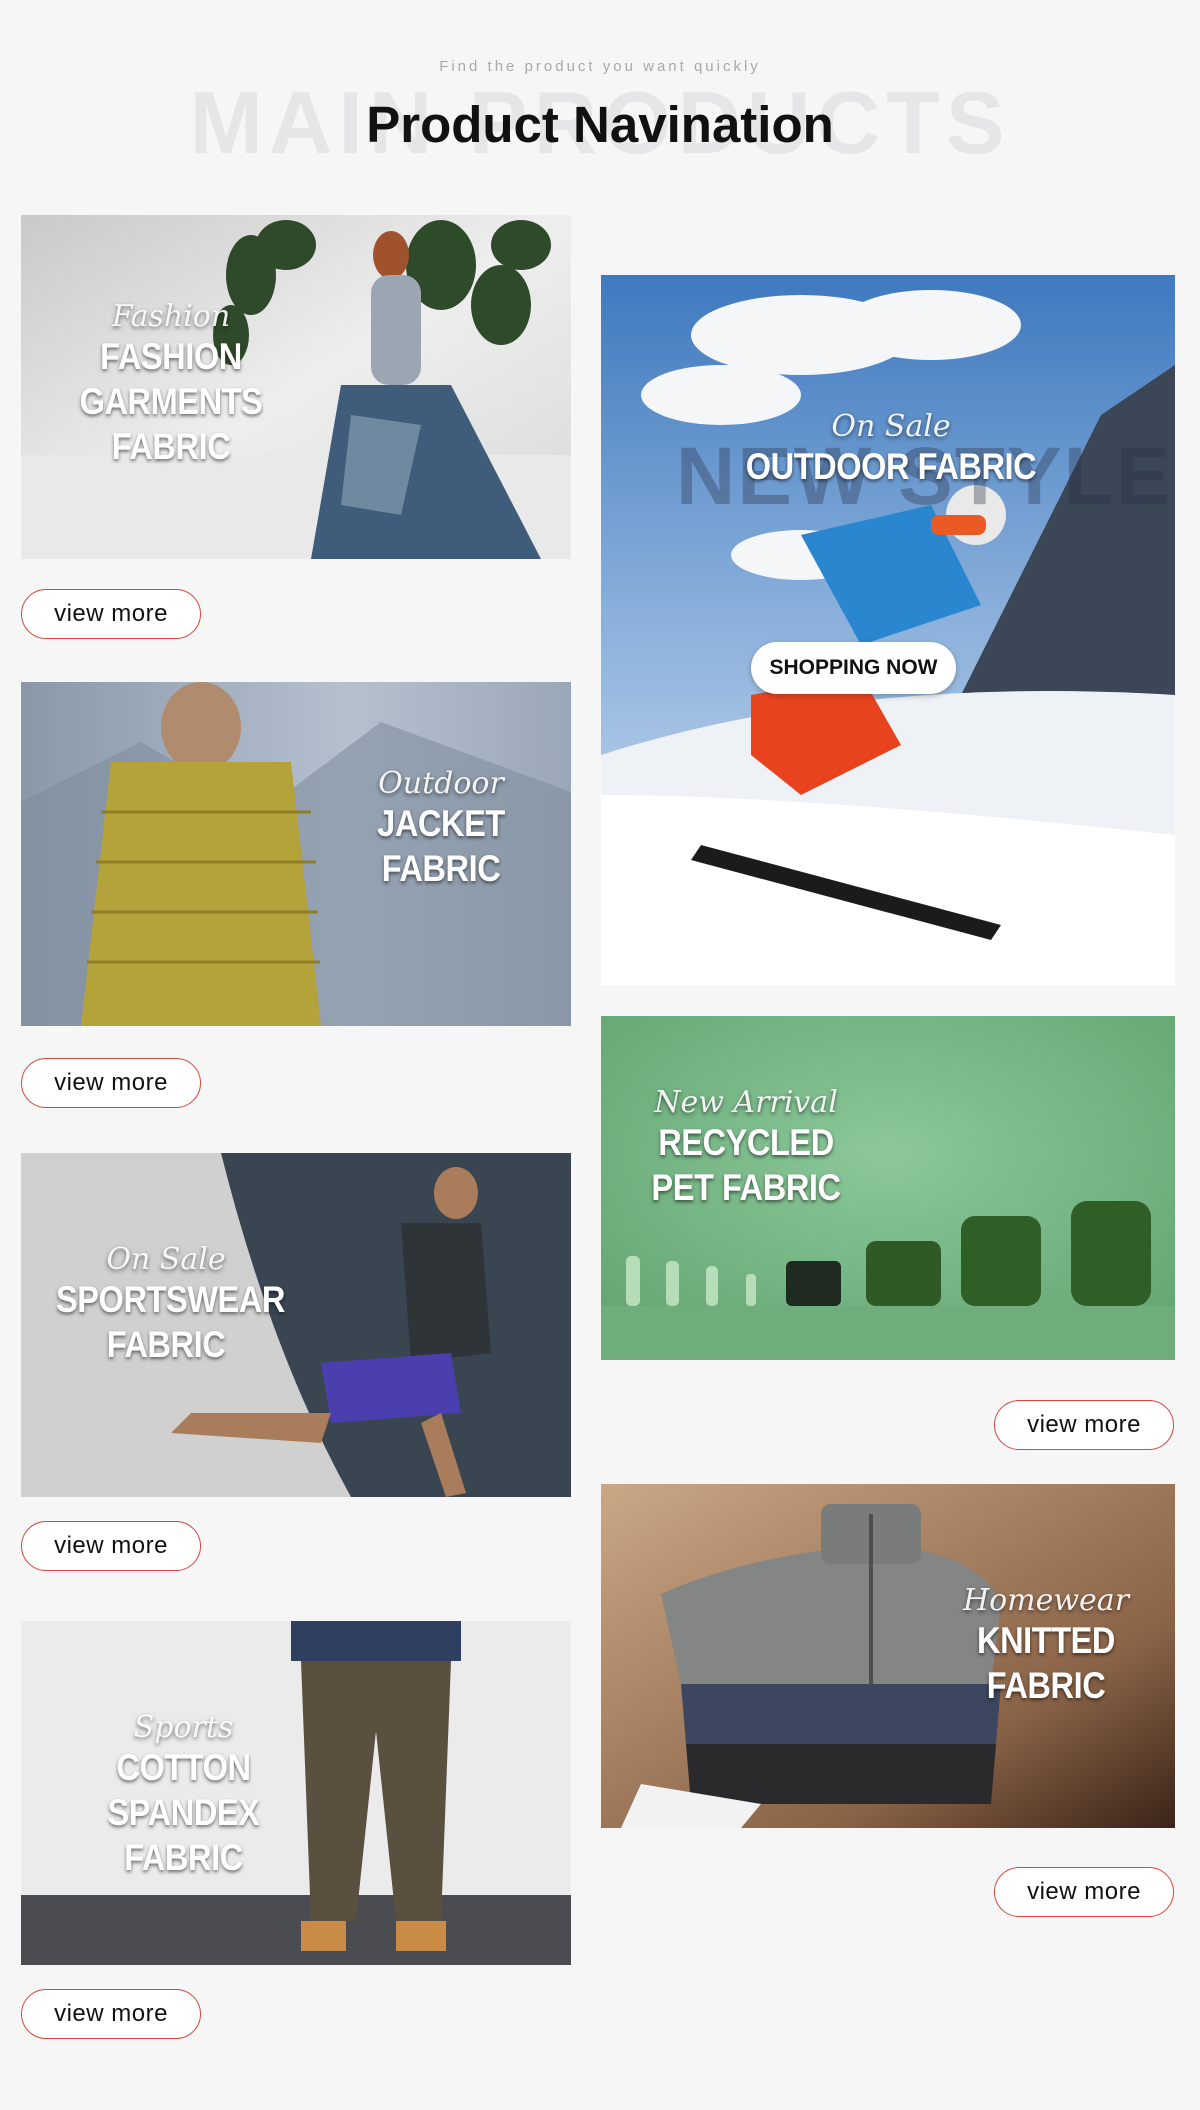 This screenshot has height=2110, width=1200. I want to click on view-more-button-jacket: view more, so click(111, 1083).